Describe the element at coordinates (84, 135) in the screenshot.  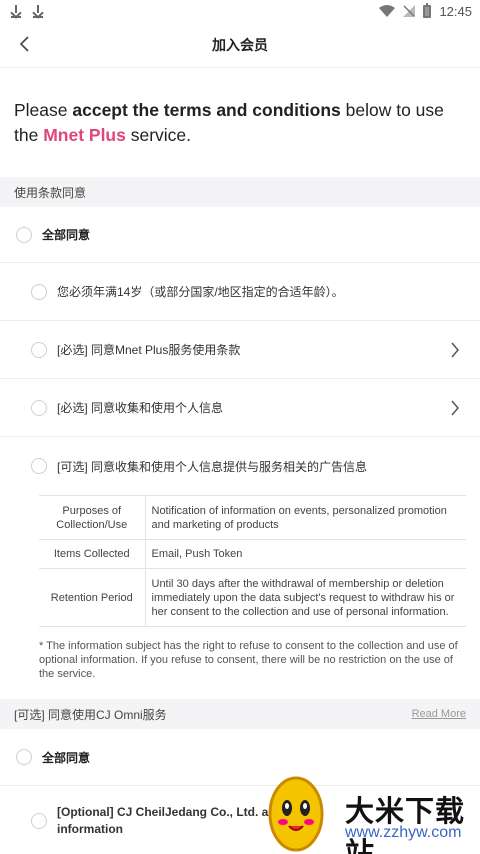
I see `brand-name: Mnet Plus` at that location.